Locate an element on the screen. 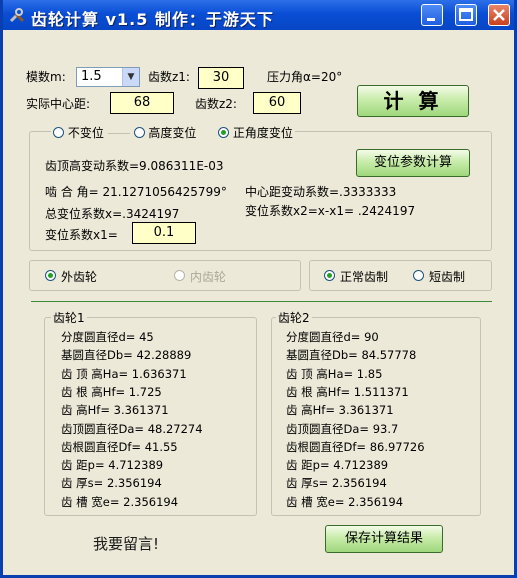 The height and width of the screenshot is (578, 517). height-shift-label: 高度变位 is located at coordinates (172, 133).